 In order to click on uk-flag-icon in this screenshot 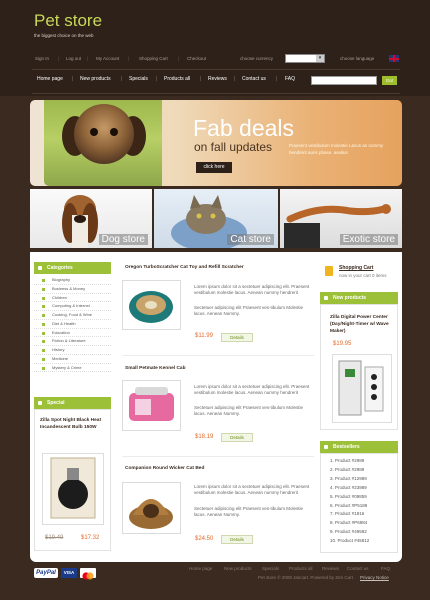, I will do `click(394, 58)`.